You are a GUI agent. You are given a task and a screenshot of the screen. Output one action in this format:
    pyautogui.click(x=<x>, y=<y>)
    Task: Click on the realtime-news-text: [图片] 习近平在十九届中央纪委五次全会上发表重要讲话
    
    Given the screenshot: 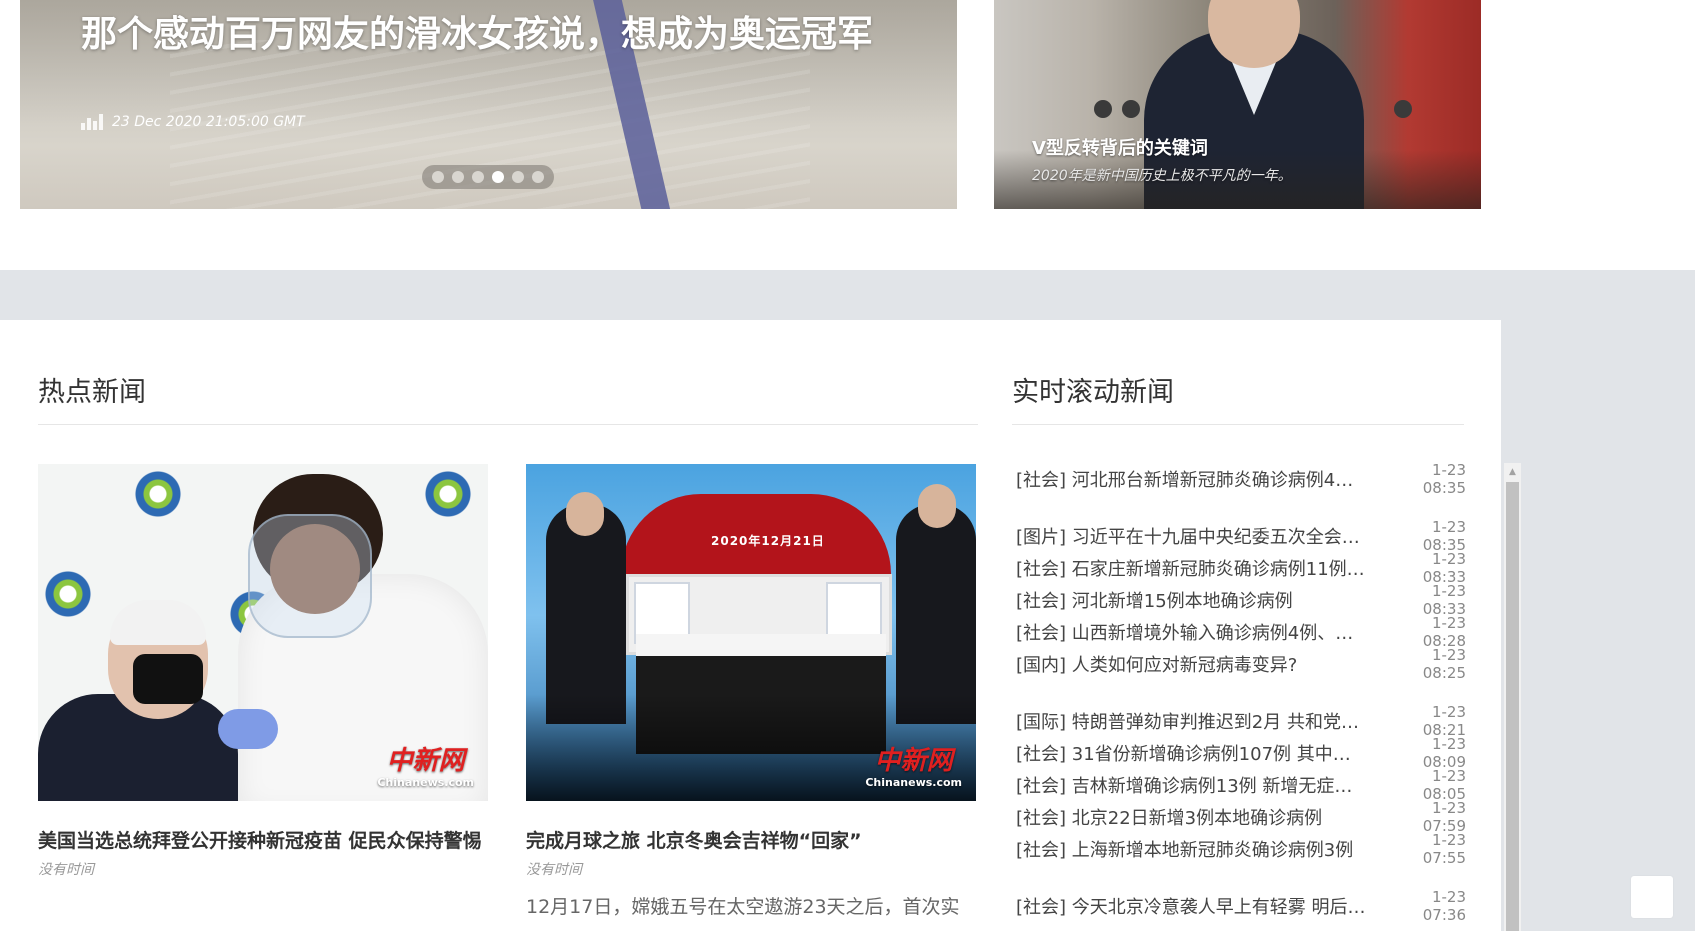 What is the action you would take?
    pyautogui.click(x=1191, y=536)
    